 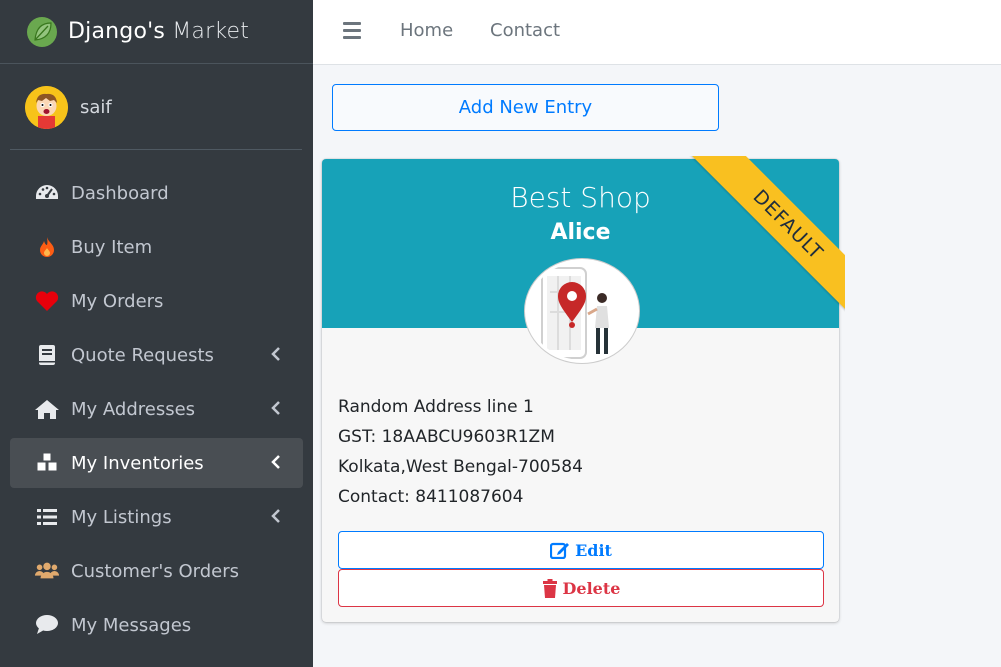 I want to click on sidebar-item-my-addresses: My Addresses, so click(x=156, y=409).